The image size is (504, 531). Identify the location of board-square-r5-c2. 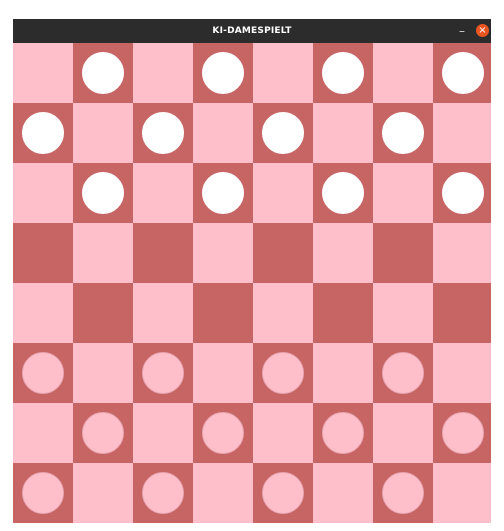
(163, 373).